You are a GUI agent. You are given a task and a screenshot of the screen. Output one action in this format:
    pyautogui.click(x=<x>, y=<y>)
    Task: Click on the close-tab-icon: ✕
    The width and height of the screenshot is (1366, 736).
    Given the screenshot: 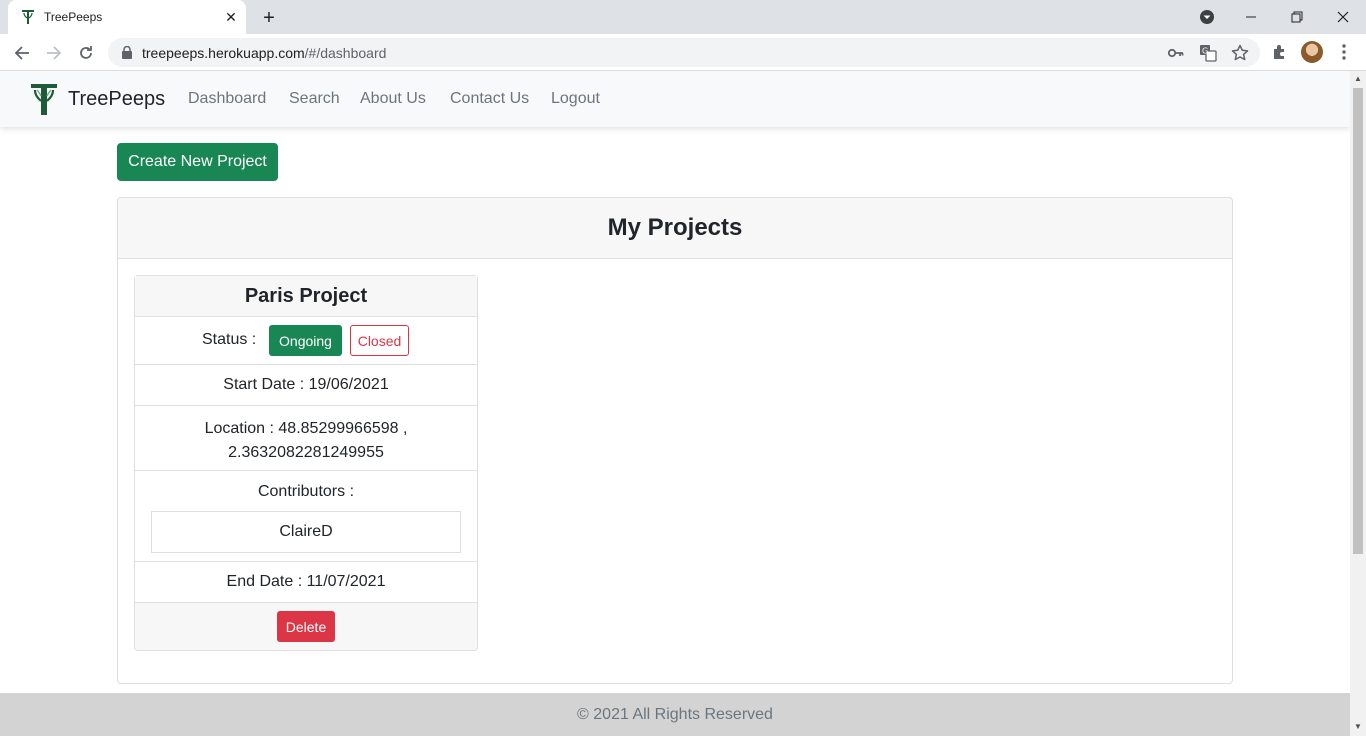 What is the action you would take?
    pyautogui.click(x=231, y=17)
    